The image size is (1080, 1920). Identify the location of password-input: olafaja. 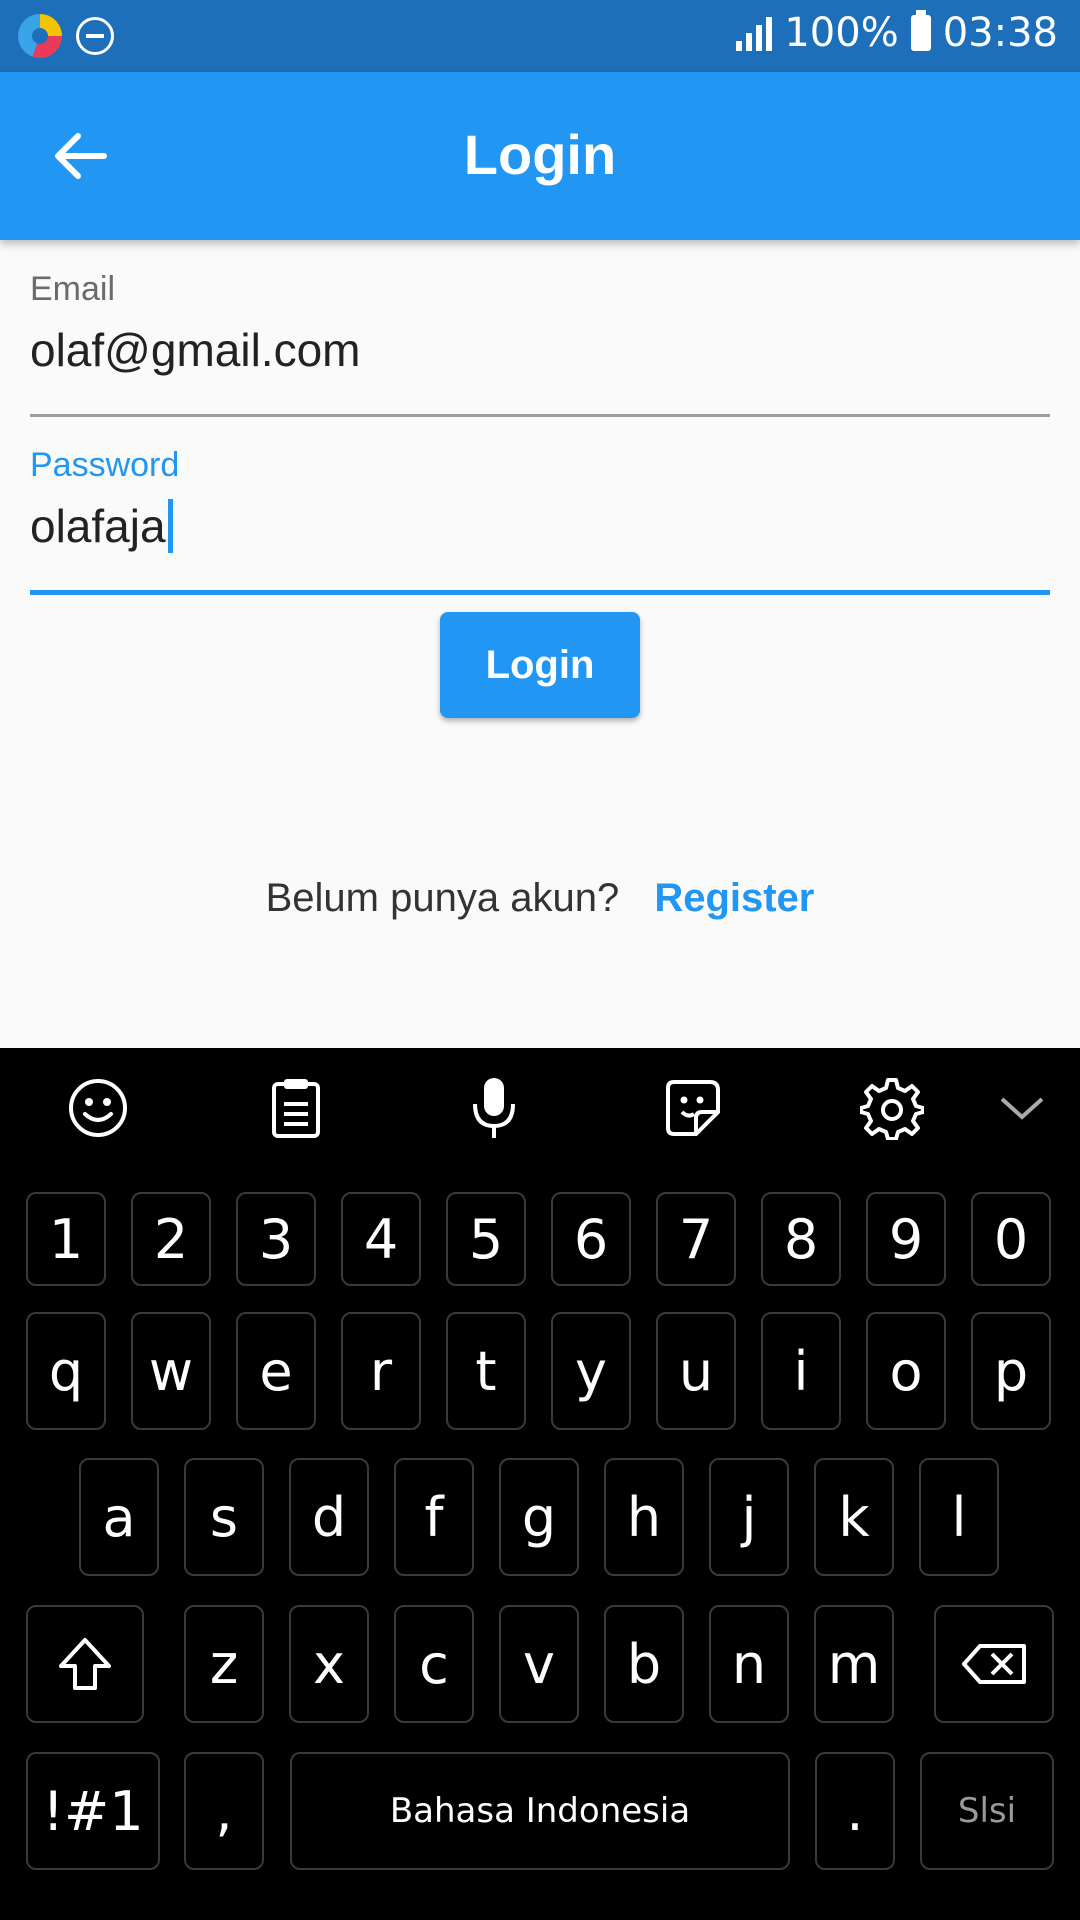
(540, 526).